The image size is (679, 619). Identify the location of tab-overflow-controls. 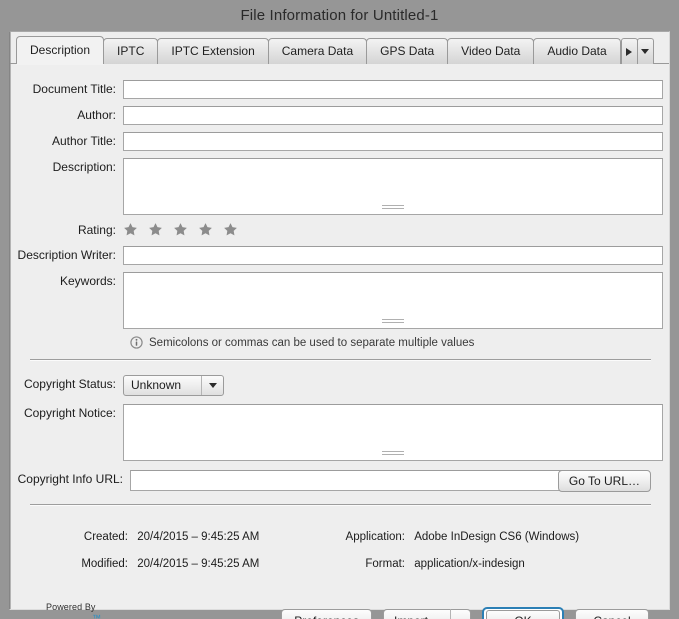
(637, 51).